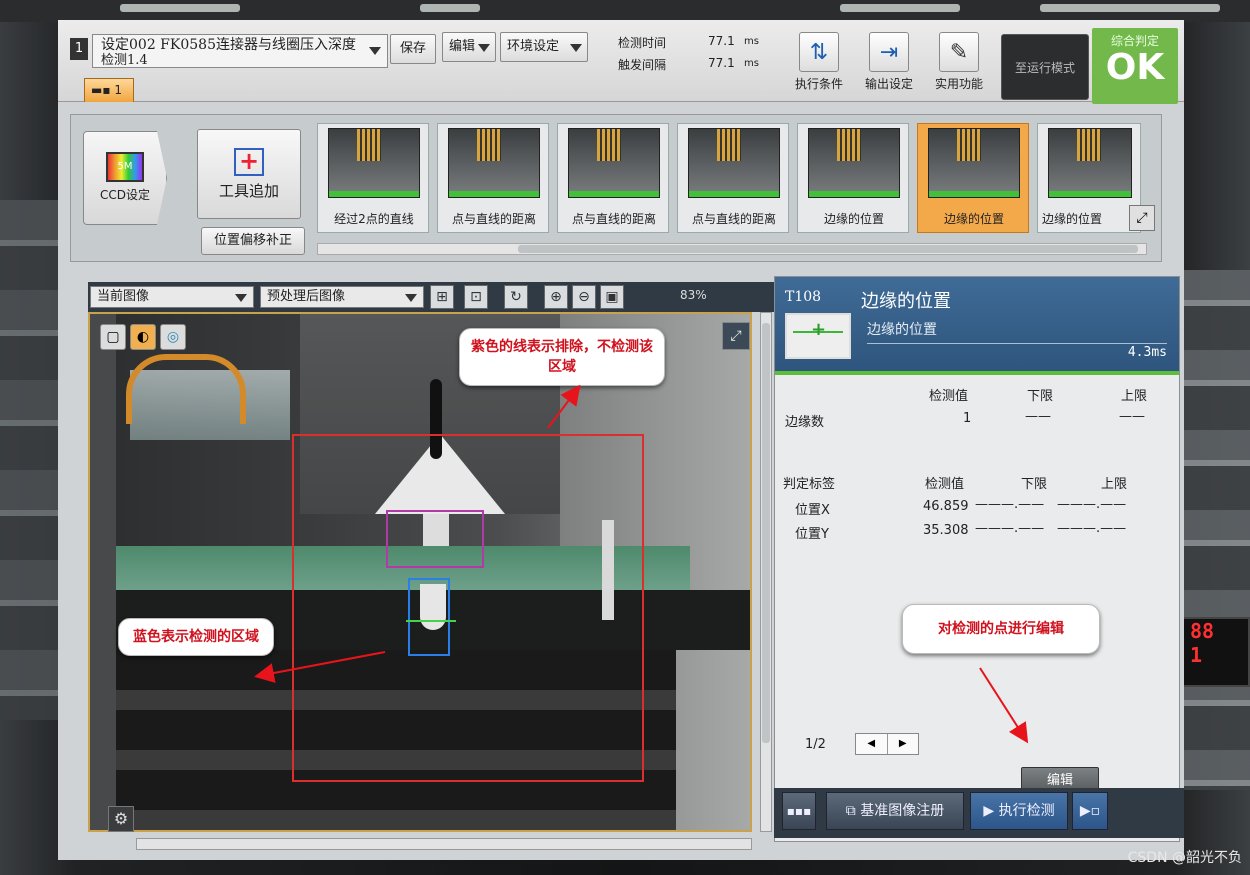 This screenshot has width=1250, height=875. What do you see at coordinates (1134, 41) in the screenshot?
I see `judgement-label: 综合判定` at bounding box center [1134, 41].